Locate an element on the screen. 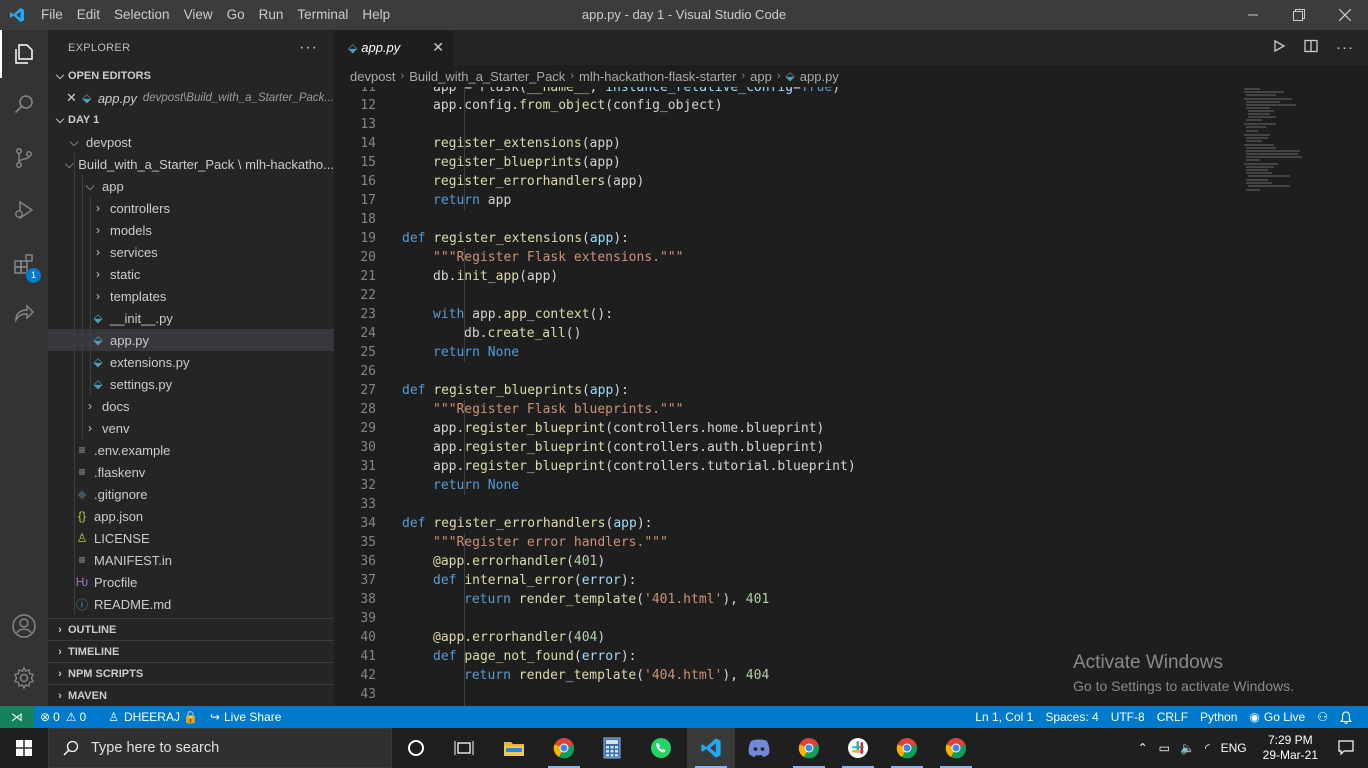  menu-file: File is located at coordinates (52, 15).